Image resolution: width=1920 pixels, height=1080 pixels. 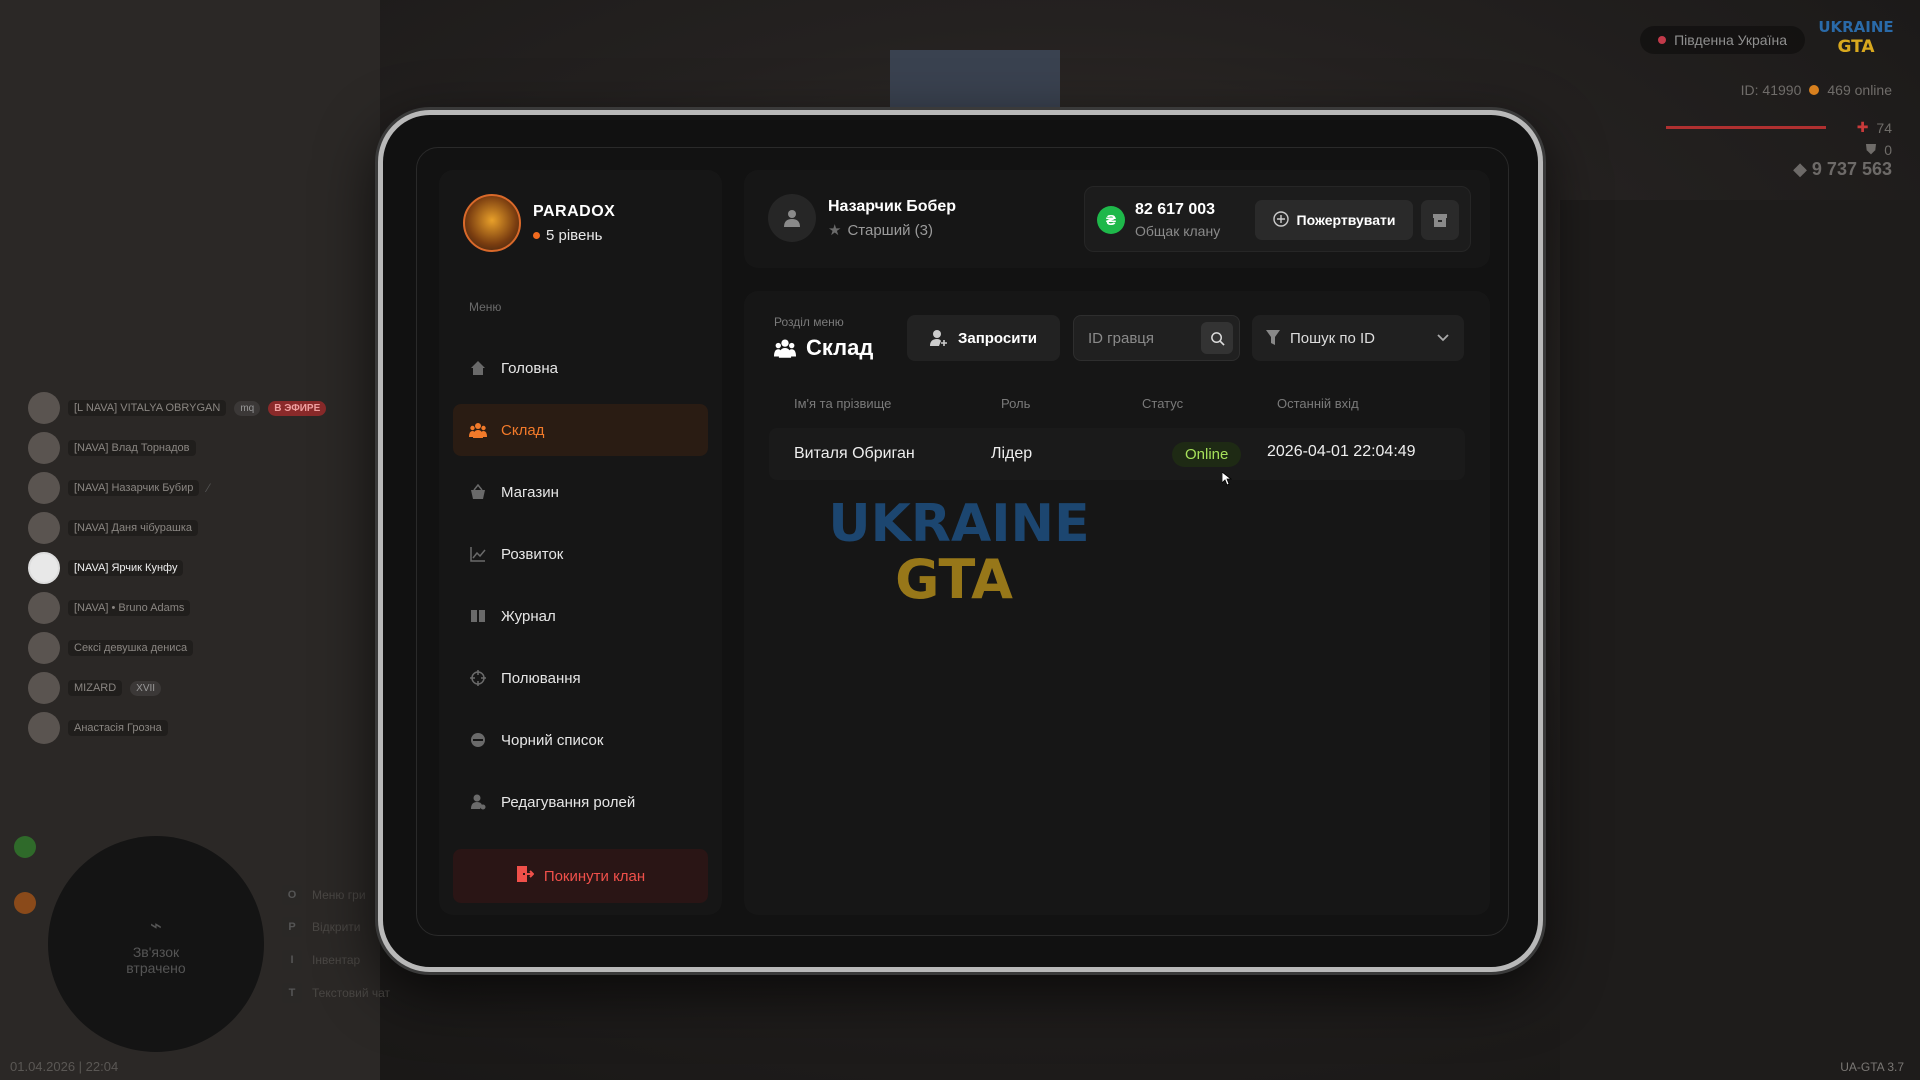 I want to click on mouse-cursor-icon, so click(x=1227, y=479).